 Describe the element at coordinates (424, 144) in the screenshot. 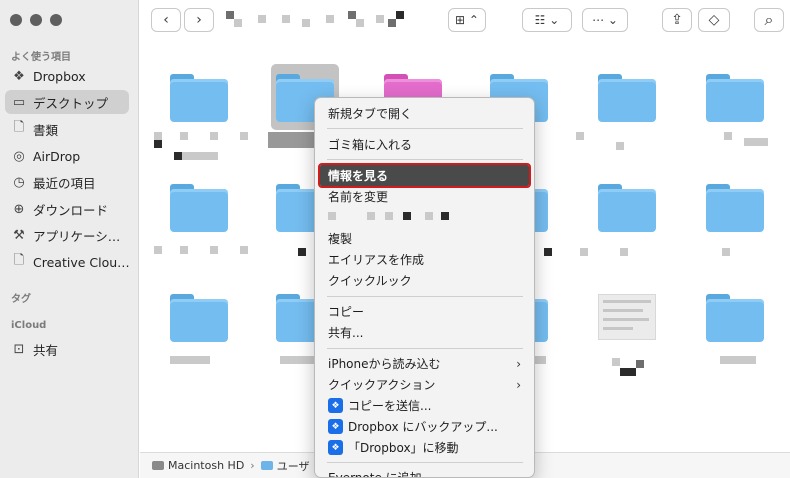

I see `menu-item-move-to-trash: ゴミ箱に入れる` at that location.